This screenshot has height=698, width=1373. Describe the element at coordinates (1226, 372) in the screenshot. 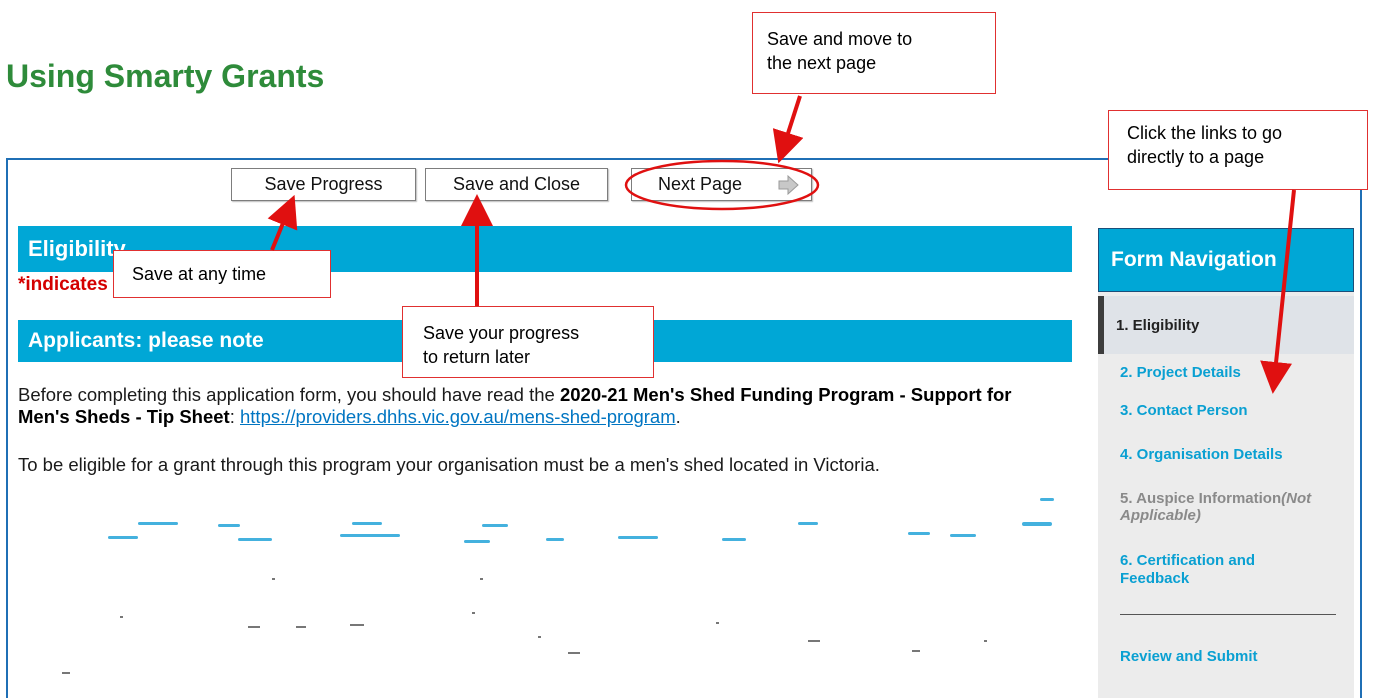

I see `nav-item-project-details: 2. Project Details` at that location.